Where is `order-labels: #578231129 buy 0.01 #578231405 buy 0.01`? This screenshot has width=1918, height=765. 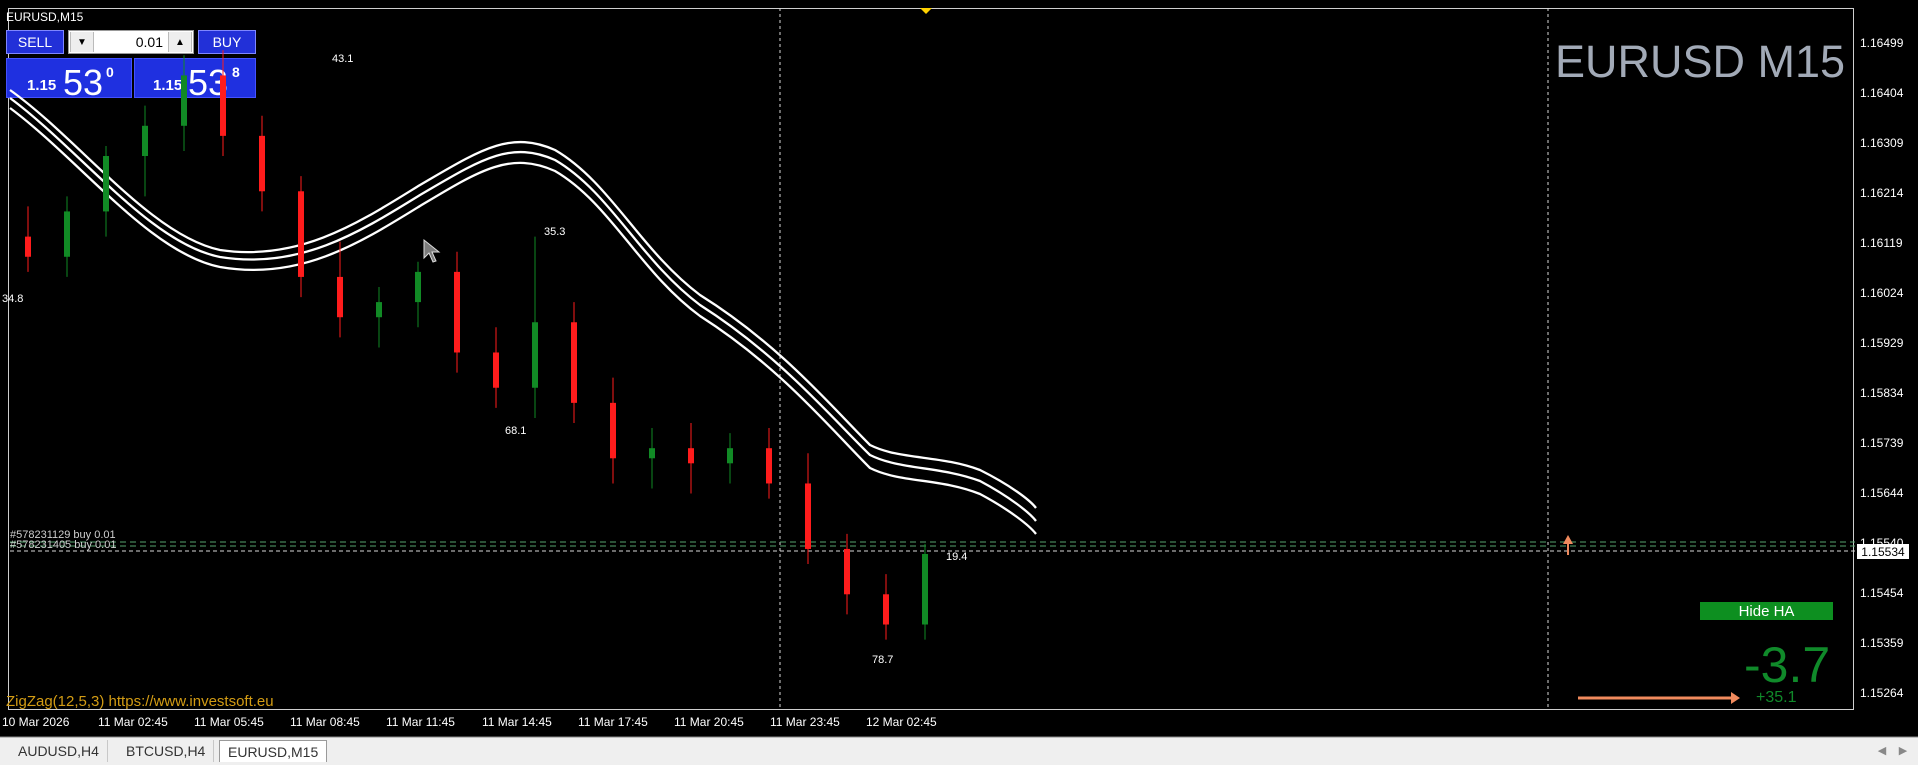
order-labels: #578231129 buy 0.01 #578231405 buy 0.01 is located at coordinates (63, 540).